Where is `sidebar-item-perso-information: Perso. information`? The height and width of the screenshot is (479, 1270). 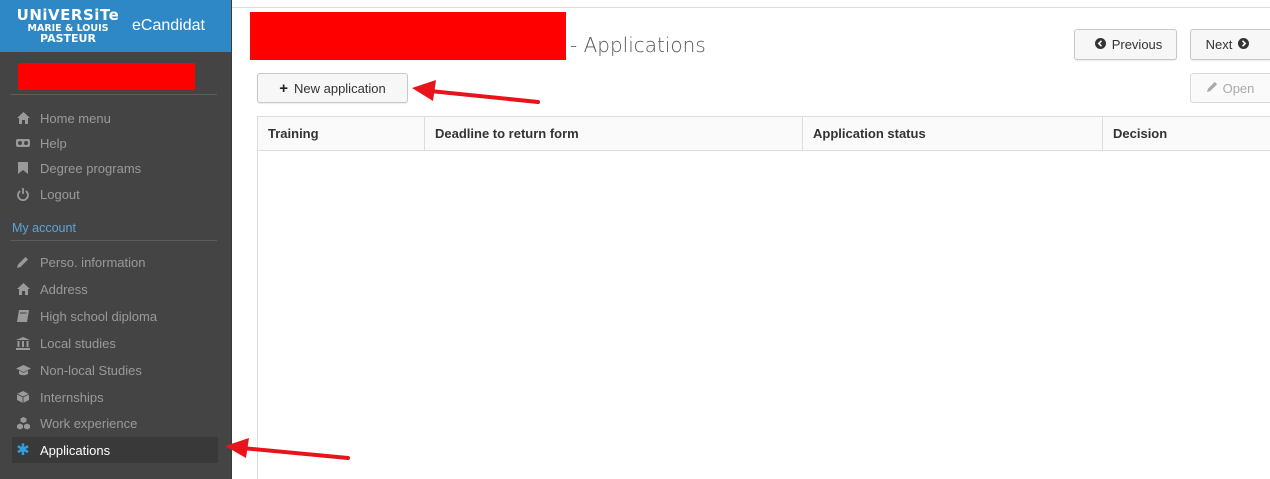 sidebar-item-perso-information: Perso. information is located at coordinates (115, 262).